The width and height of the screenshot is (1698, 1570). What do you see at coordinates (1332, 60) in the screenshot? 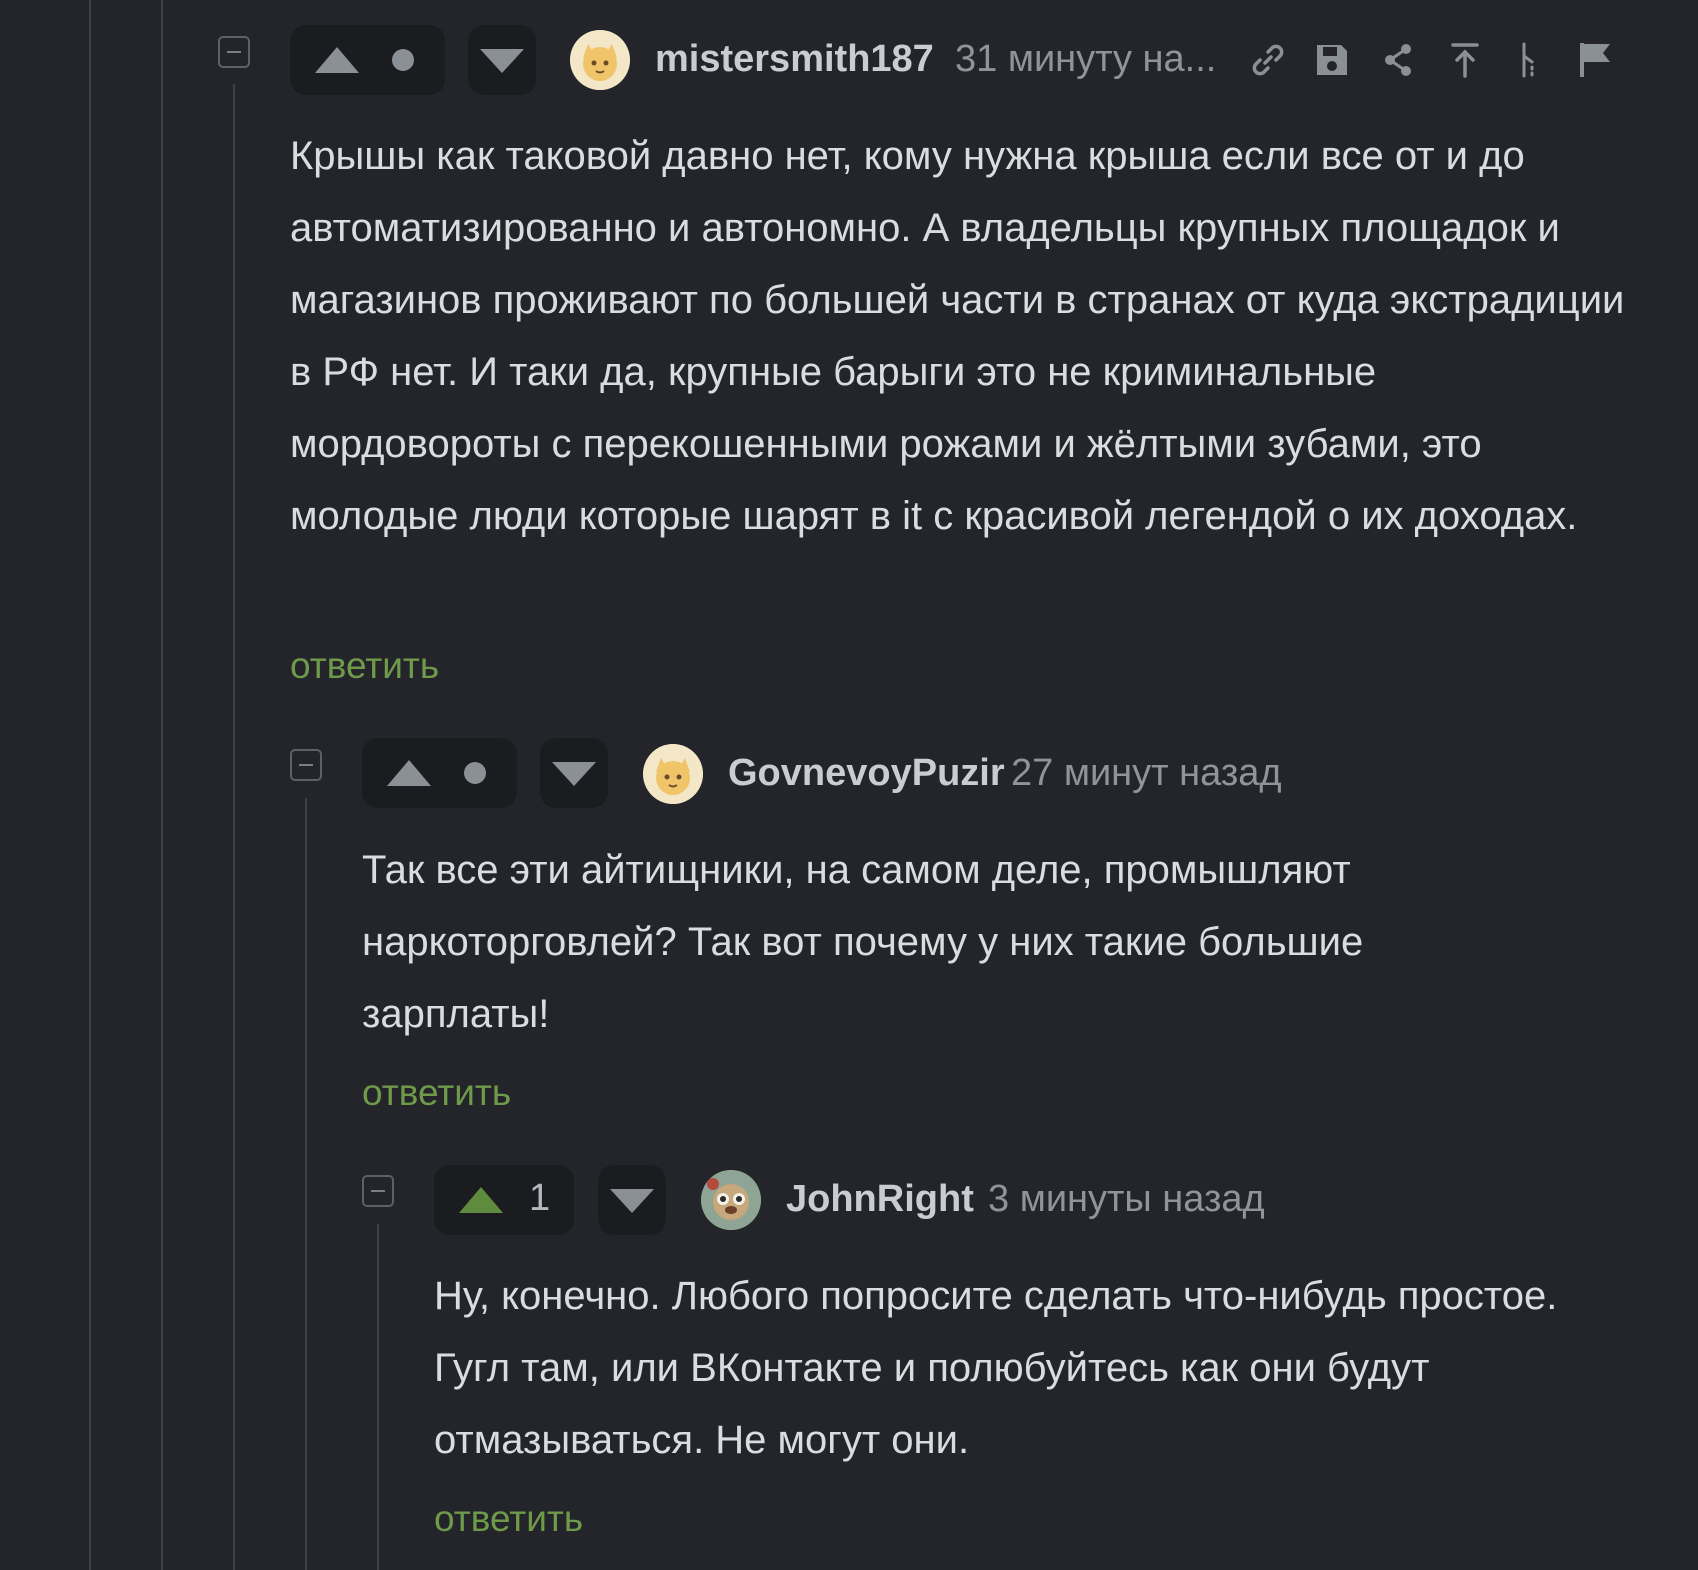
I see `save-icon` at bounding box center [1332, 60].